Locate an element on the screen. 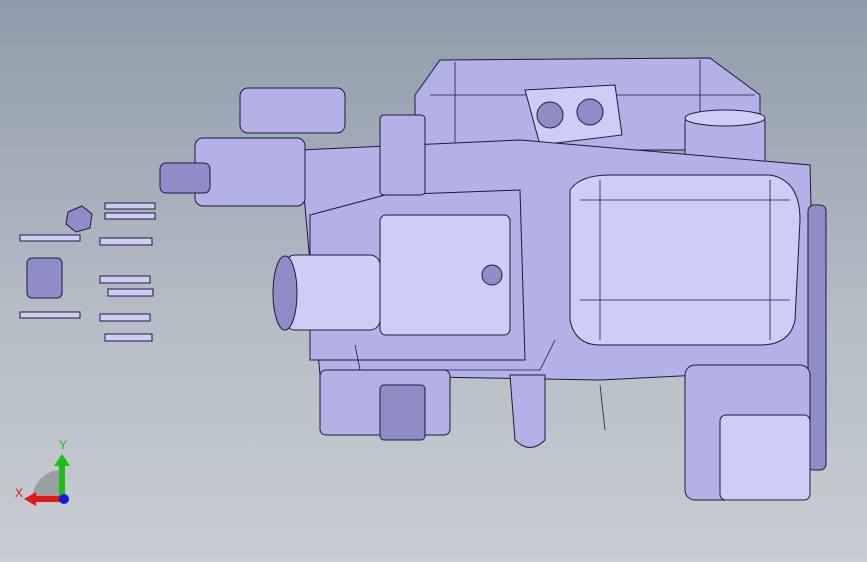 The image size is (867, 562). exhaust-pipe is located at coordinates (527, 411).